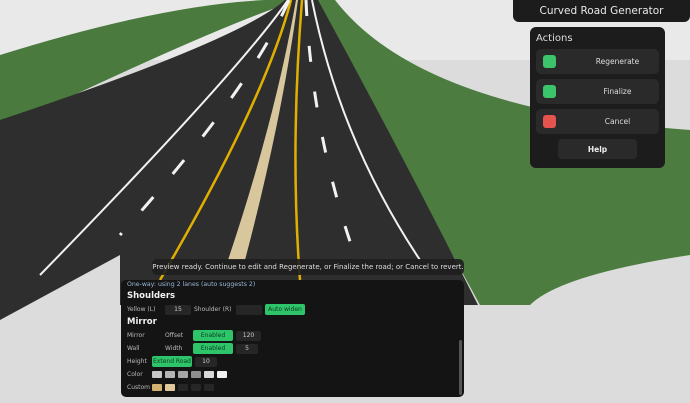 The image size is (690, 403). What do you see at coordinates (206, 361) in the screenshot?
I see `height-input: 10` at bounding box center [206, 361].